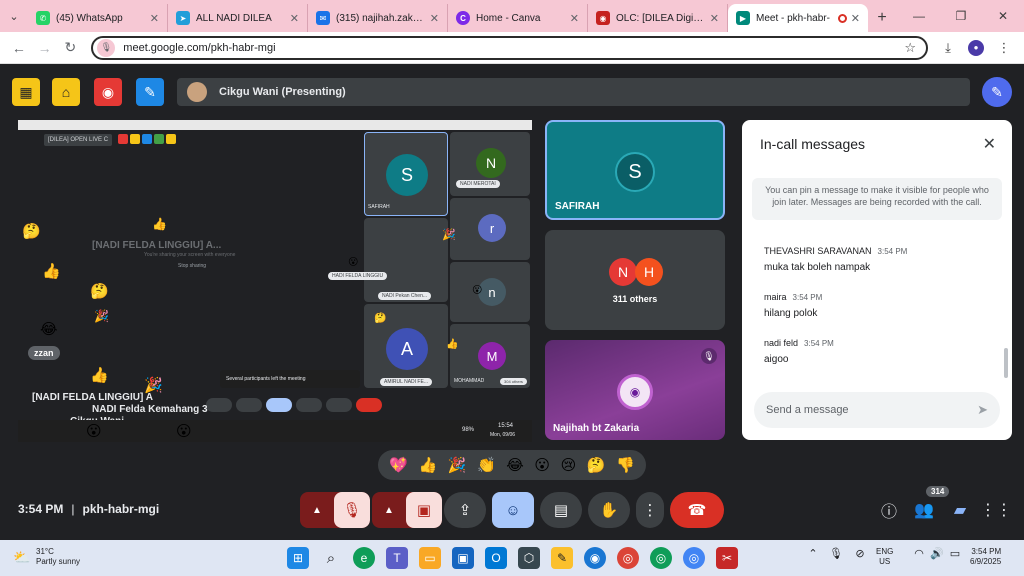 Image resolution: width=1024 pixels, height=576 pixels. What do you see at coordinates (542, 465) in the screenshot?
I see `reaction-surprised: 😮` at bounding box center [542, 465].